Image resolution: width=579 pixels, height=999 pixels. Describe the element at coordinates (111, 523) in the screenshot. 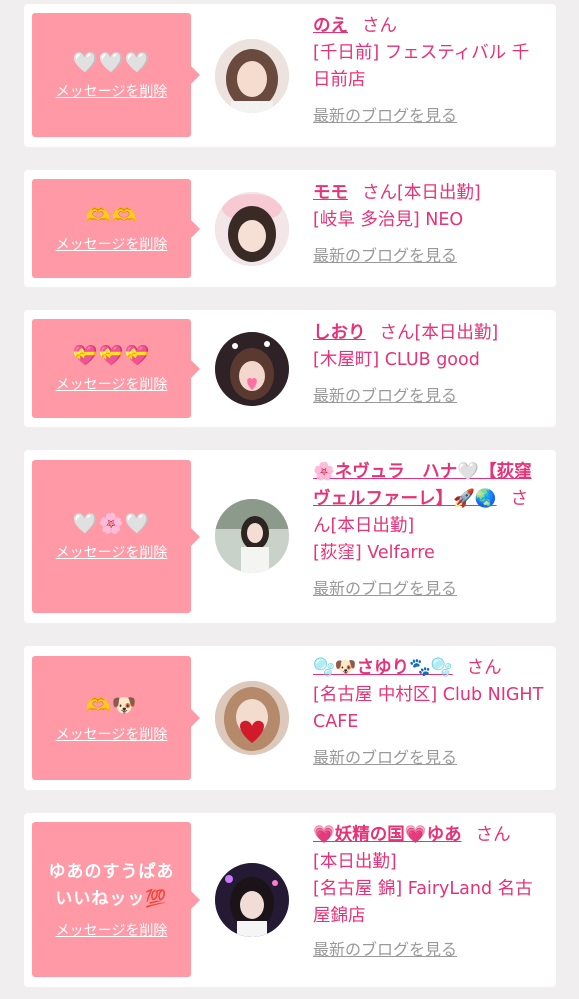

I see `message-text: 🤍🌸🤍` at that location.